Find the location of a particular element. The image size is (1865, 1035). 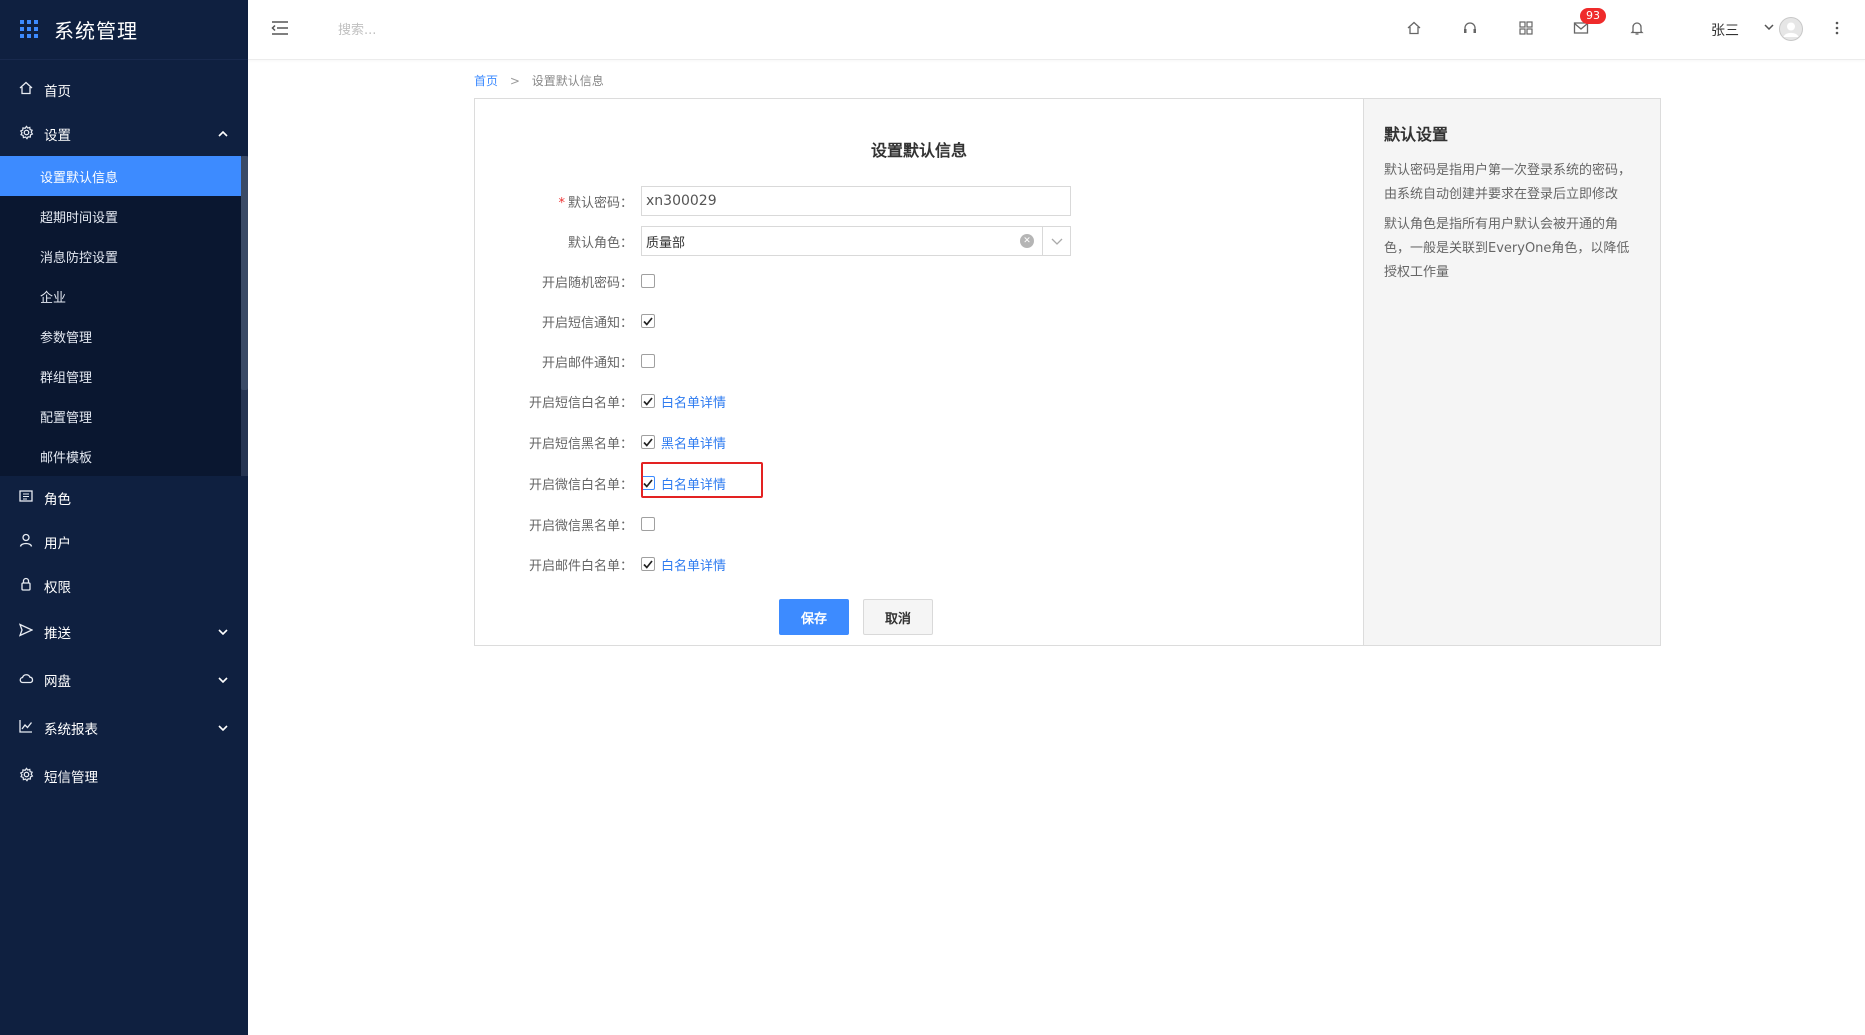

sidebar-nav-lower: 角色 用户 权限 推送 网盘 系统报表 短信管理 is located at coordinates (124, 638).